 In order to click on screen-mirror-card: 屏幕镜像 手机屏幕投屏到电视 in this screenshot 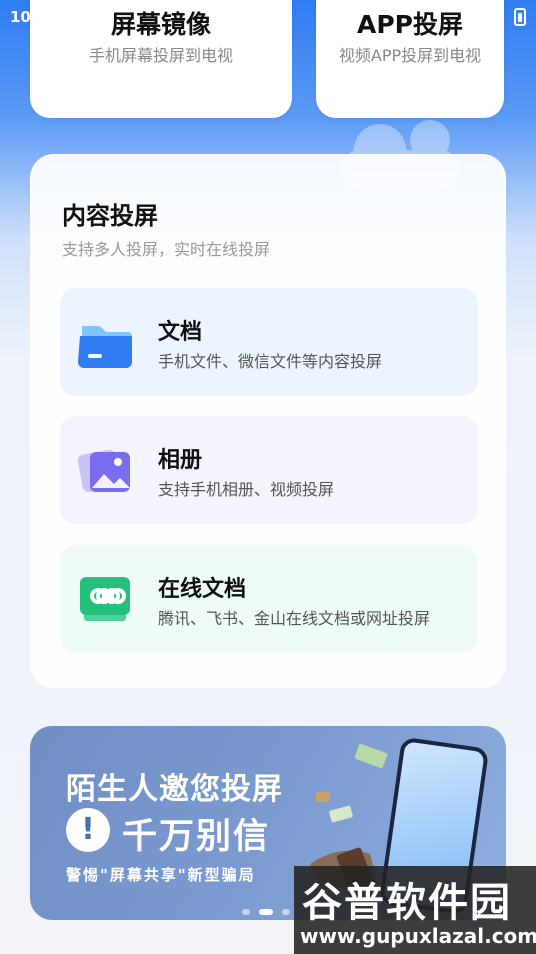, I will do `click(161, 59)`.